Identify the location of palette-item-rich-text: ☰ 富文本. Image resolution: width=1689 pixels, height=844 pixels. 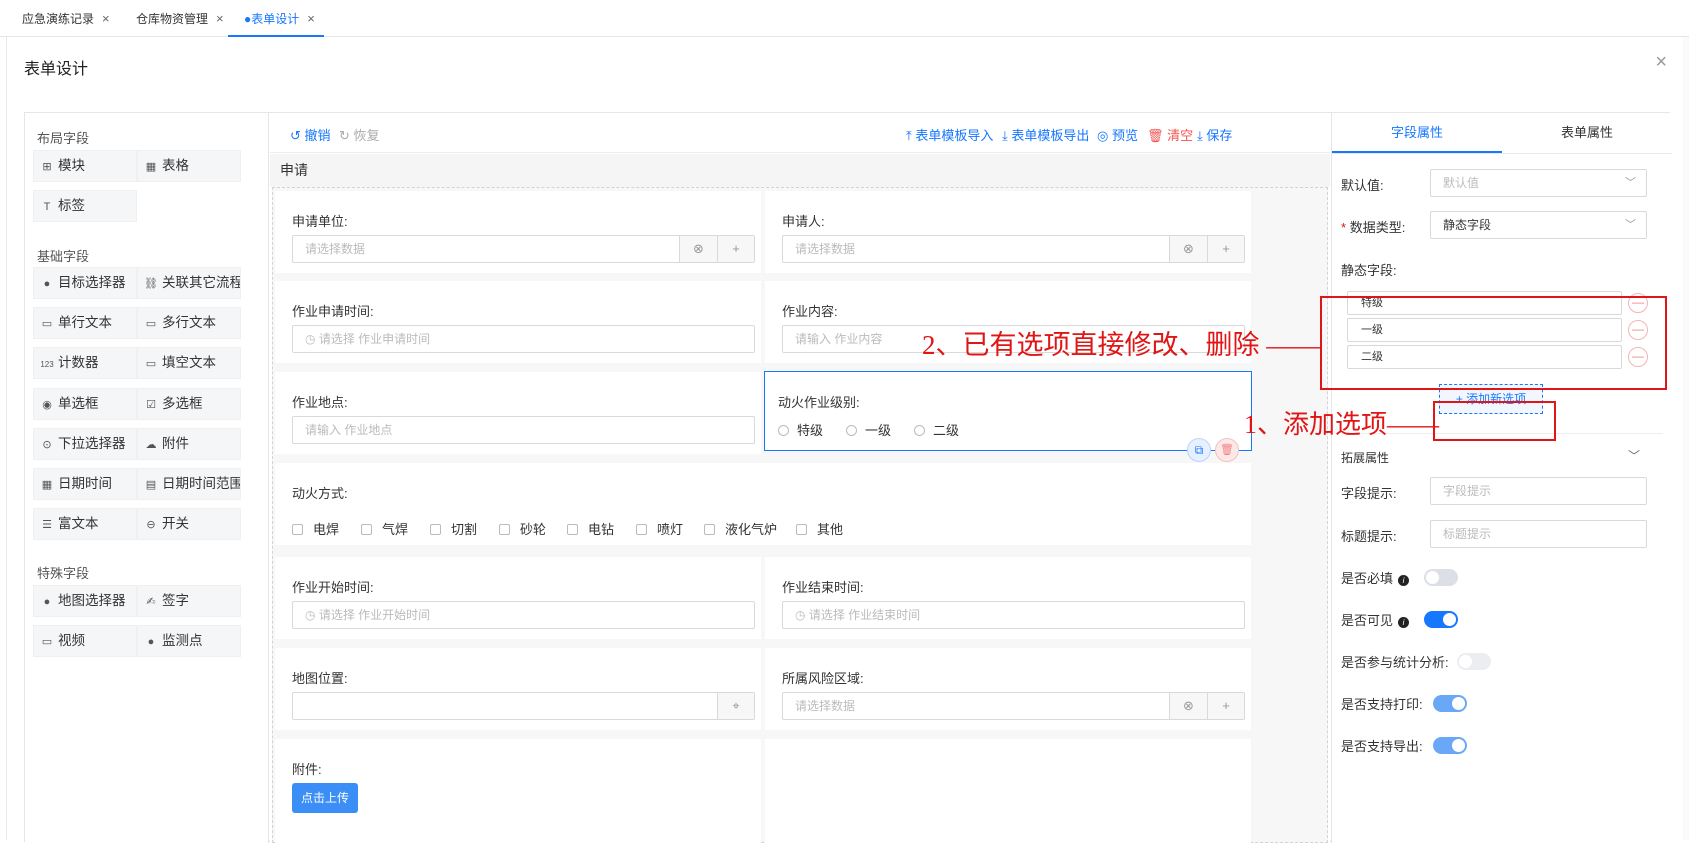
(85, 524).